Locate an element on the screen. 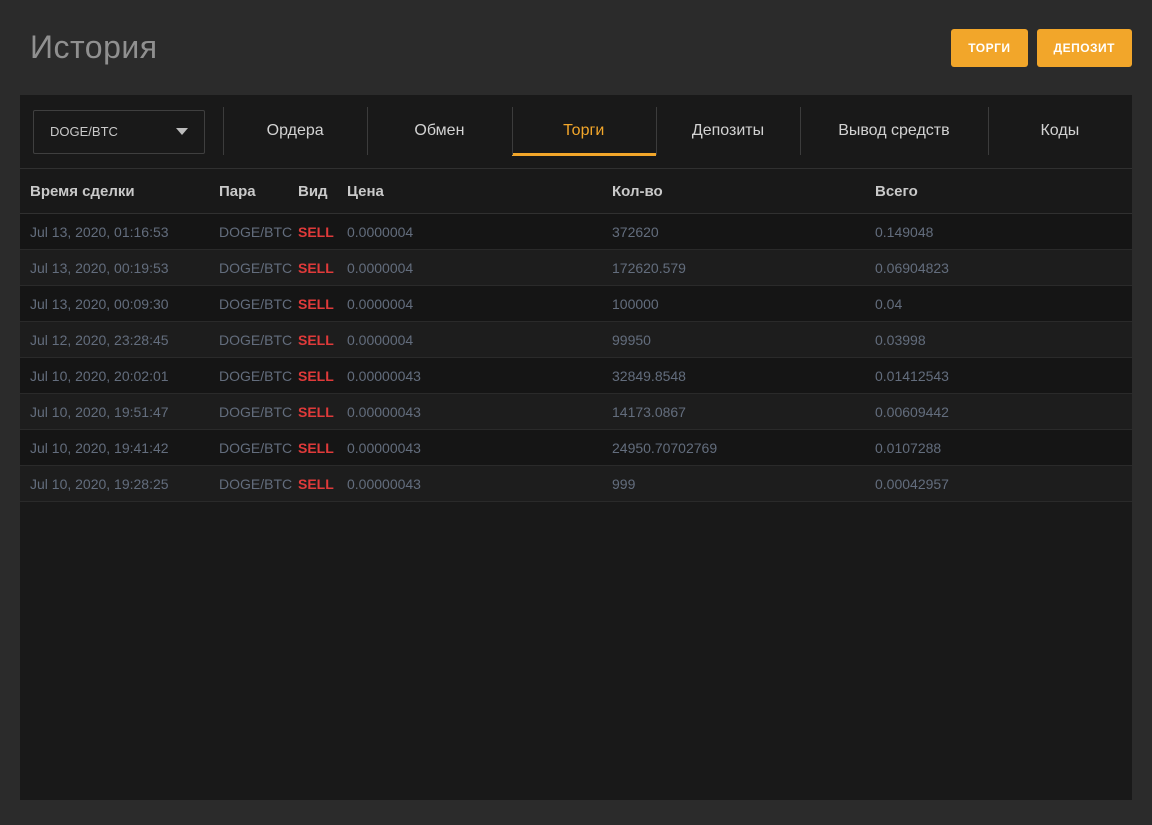 The image size is (1152, 825). column-header-price: Цена is located at coordinates (365, 191).